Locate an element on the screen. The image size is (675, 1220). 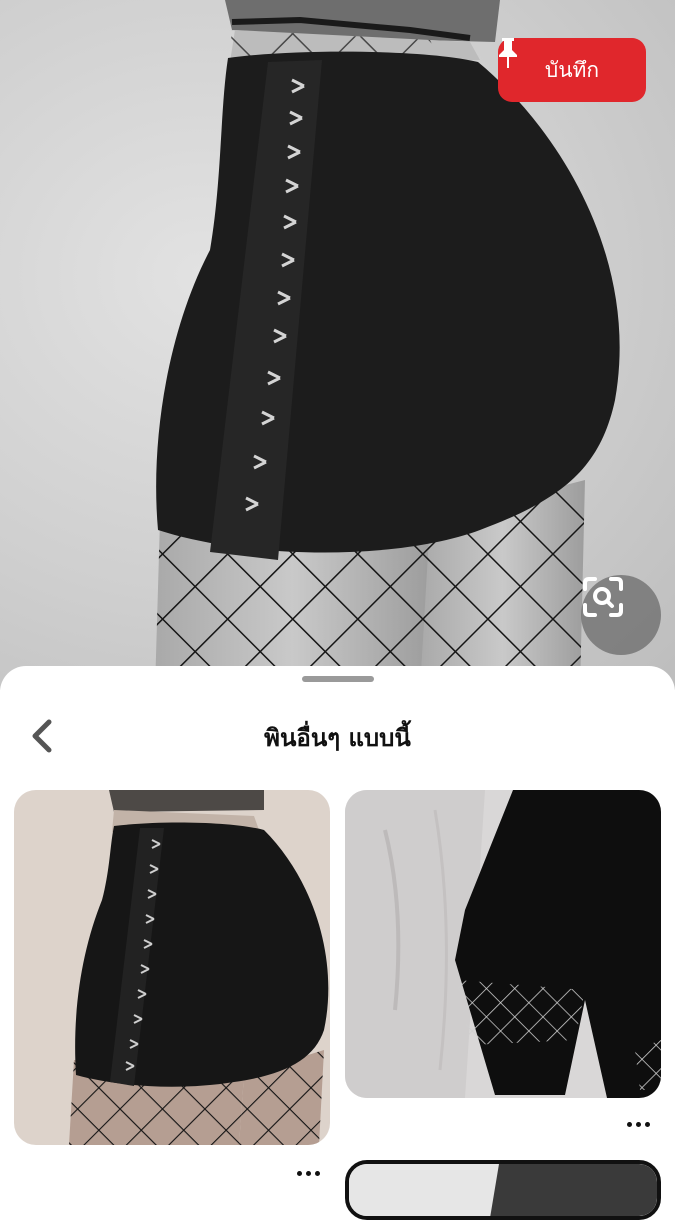
save-button-label: บันทึก is located at coordinates (572, 69).